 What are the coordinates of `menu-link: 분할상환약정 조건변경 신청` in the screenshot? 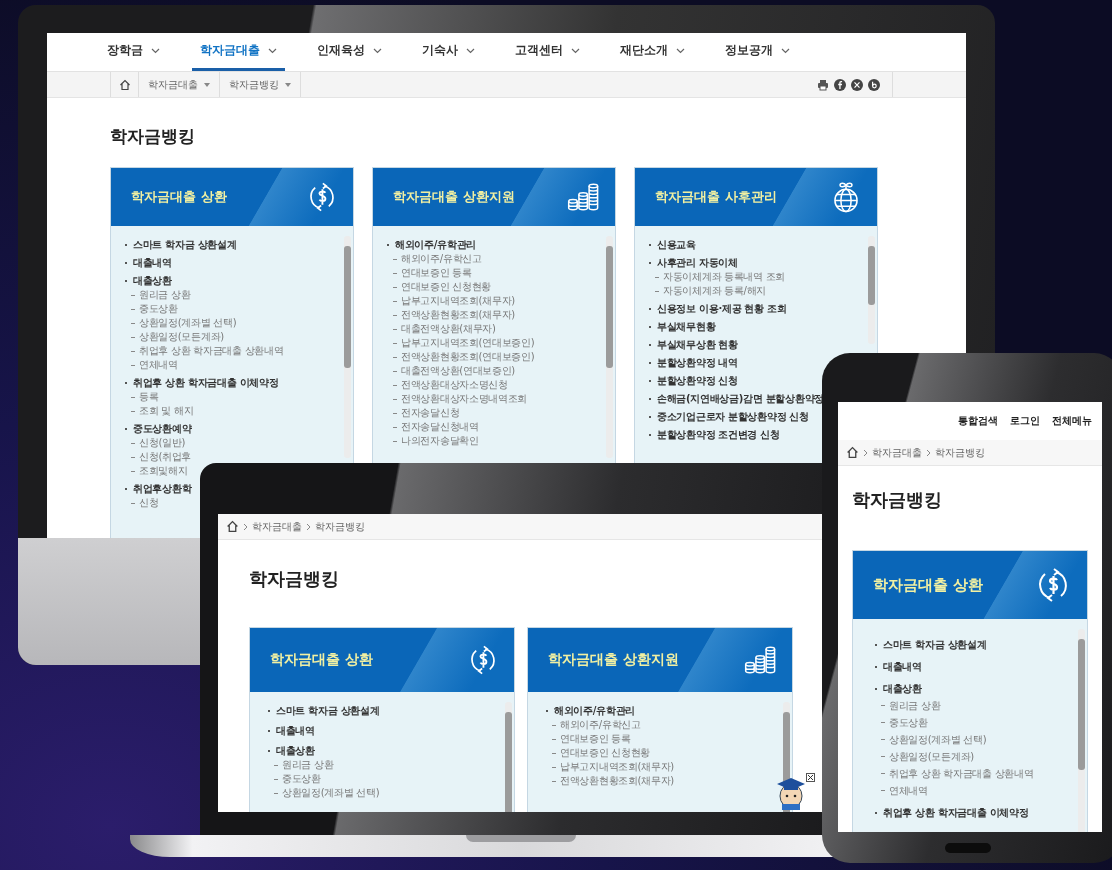 It's located at (714, 435).